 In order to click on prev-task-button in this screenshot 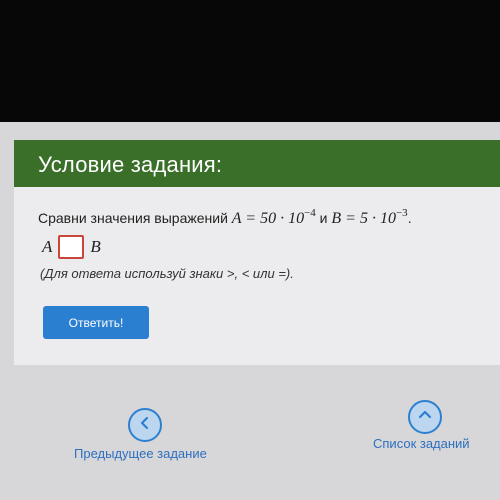, I will do `click(145, 425)`.